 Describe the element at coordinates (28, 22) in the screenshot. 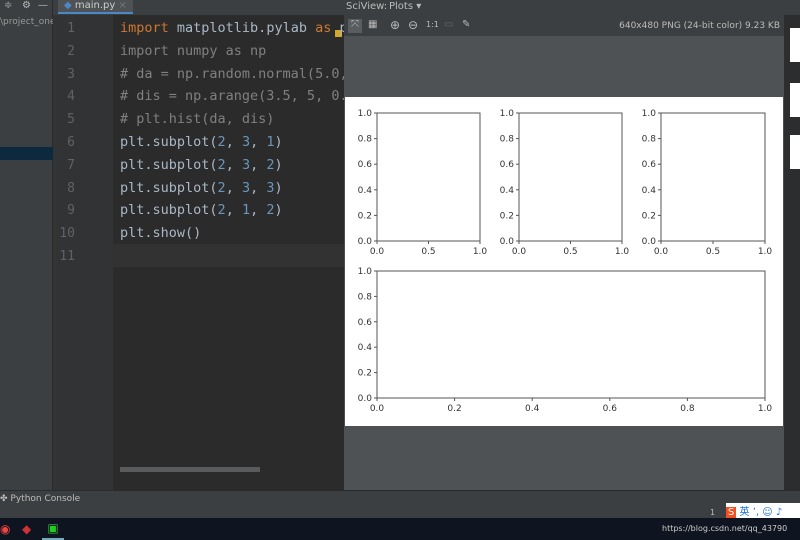

I see `project-path: \project_one` at that location.